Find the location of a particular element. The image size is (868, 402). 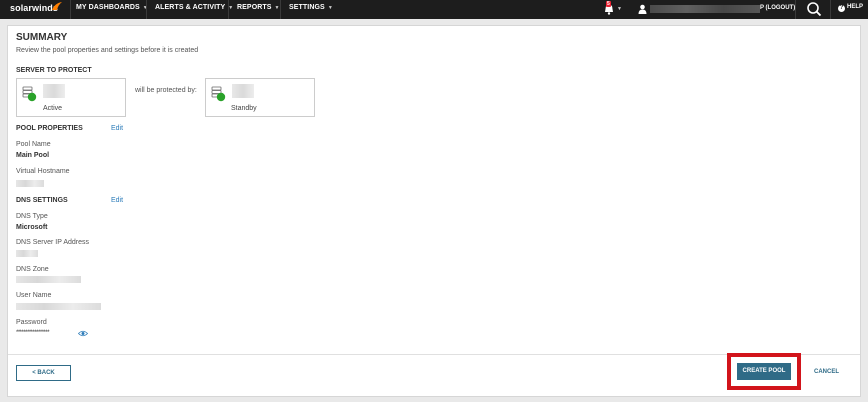

standby-label: Standby is located at coordinates (244, 108).